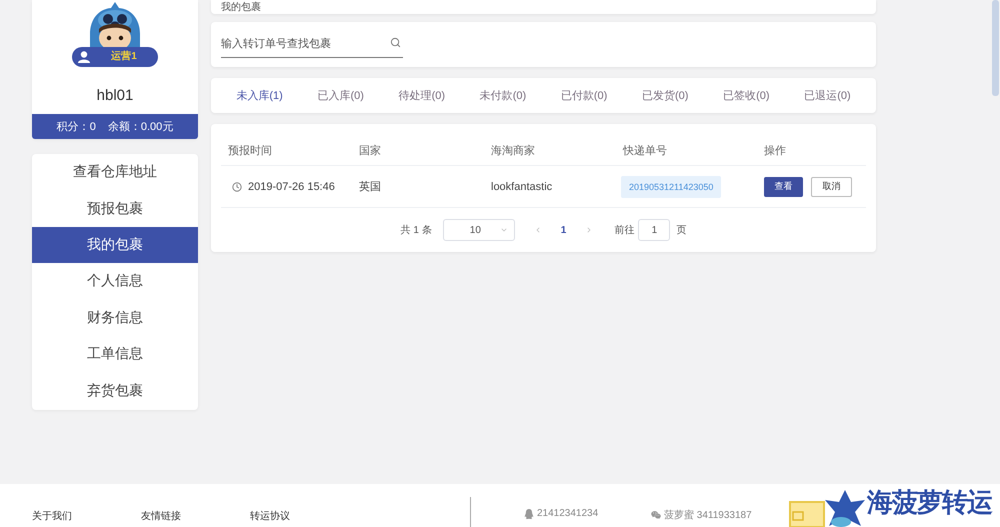  Describe the element at coordinates (512, 151) in the screenshot. I see `column-header: 海淘商家` at that location.